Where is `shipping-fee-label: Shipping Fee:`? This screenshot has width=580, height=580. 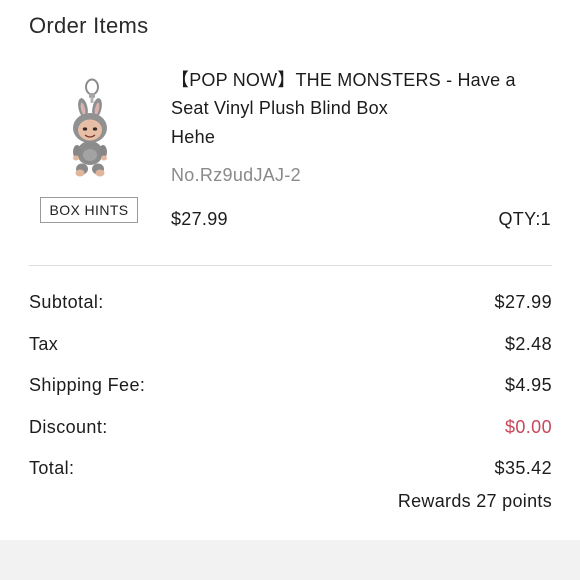 shipping-fee-label: Shipping Fee: is located at coordinates (87, 385).